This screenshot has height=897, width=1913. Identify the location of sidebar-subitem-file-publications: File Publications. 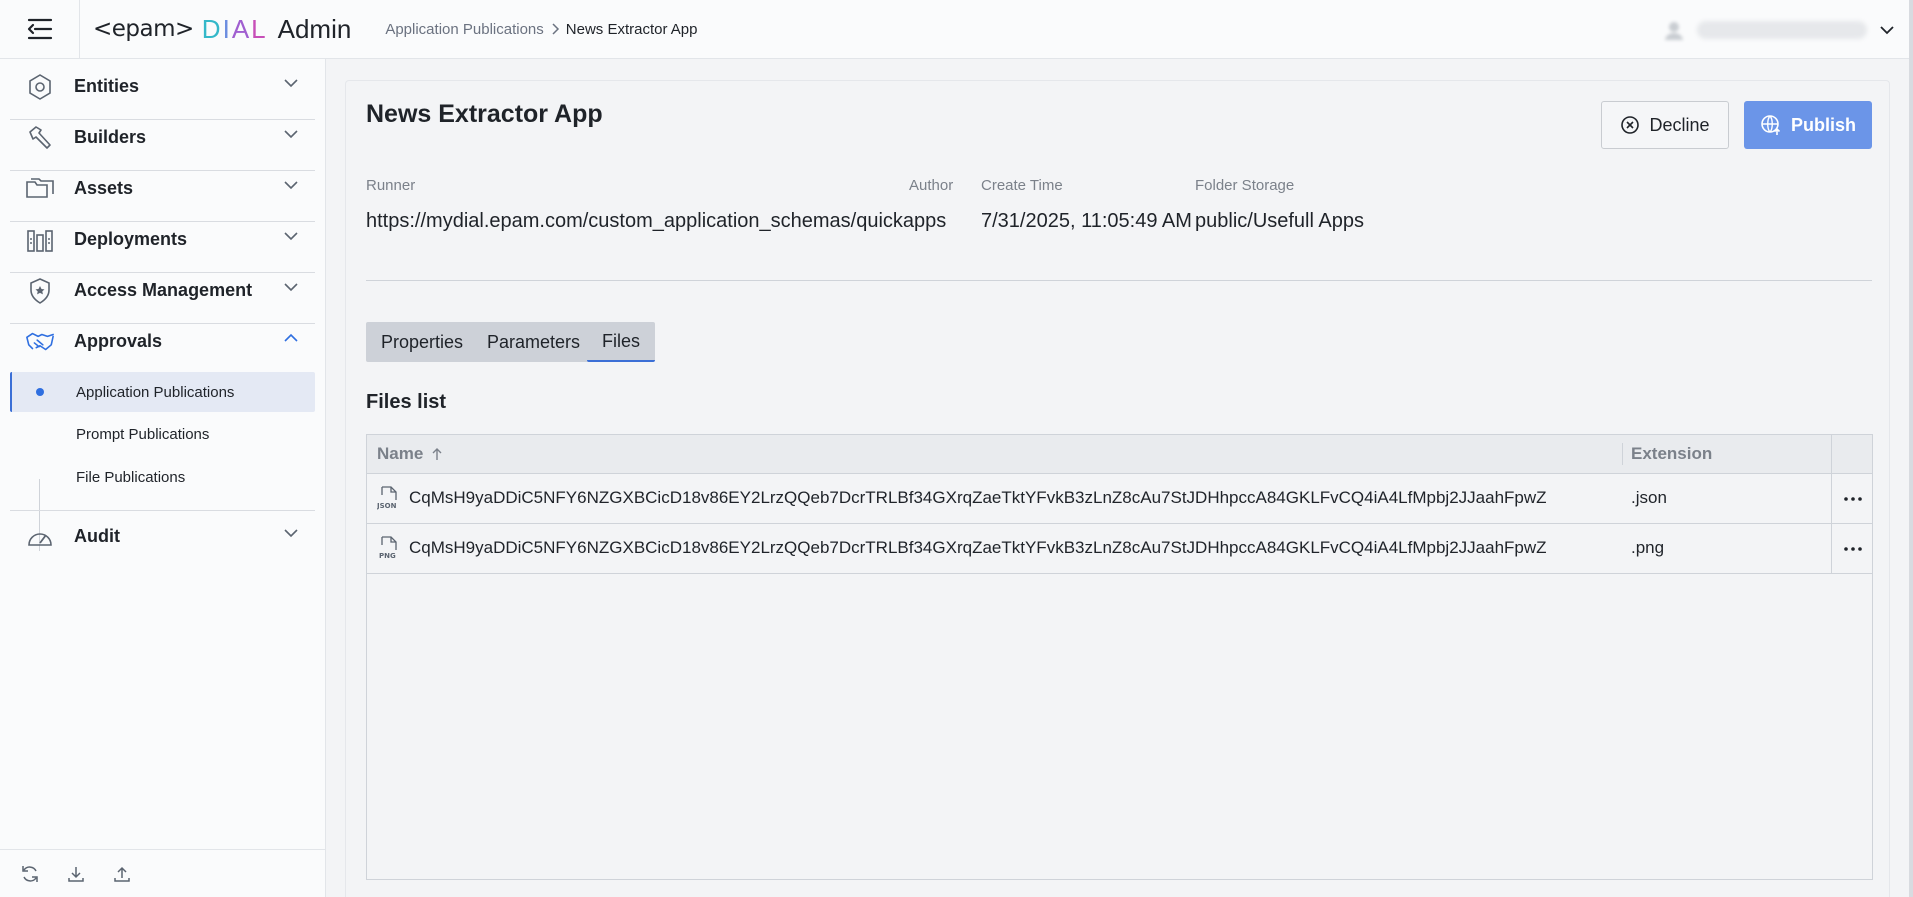
(162, 477).